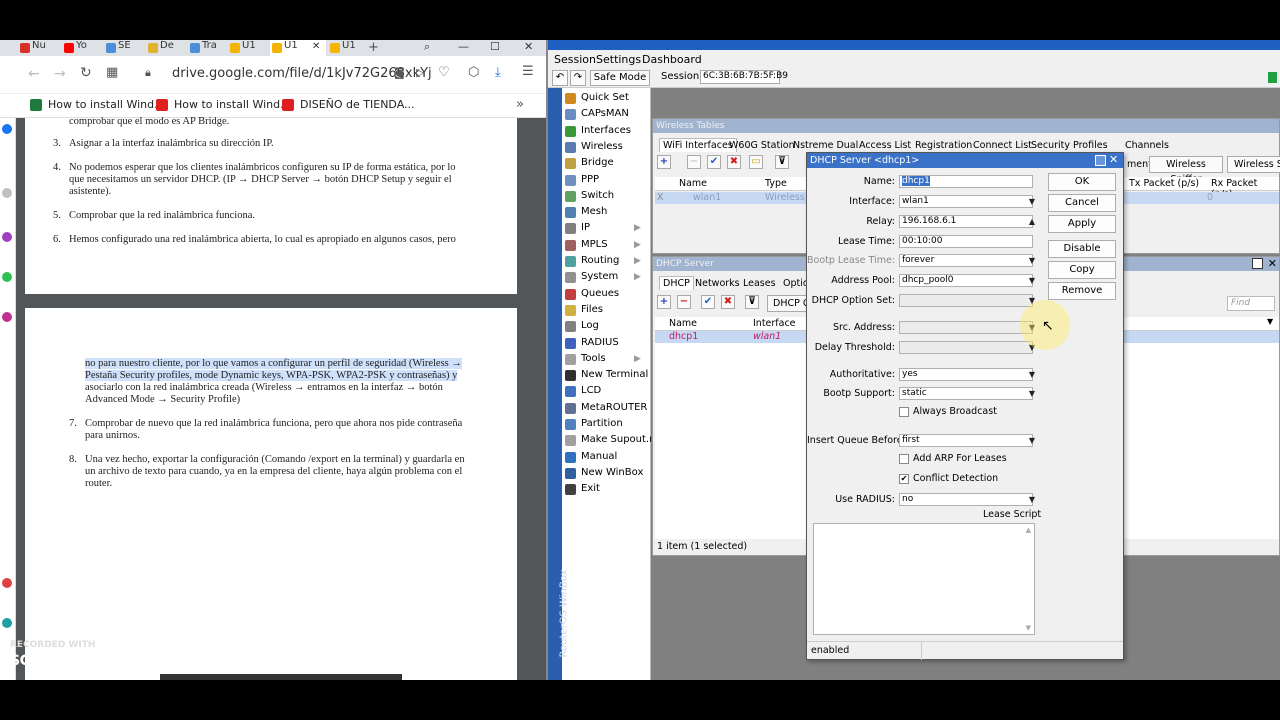 The image size is (1280, 720). Describe the element at coordinates (112, 72) in the screenshot. I see `apps-icon: ▦` at that location.